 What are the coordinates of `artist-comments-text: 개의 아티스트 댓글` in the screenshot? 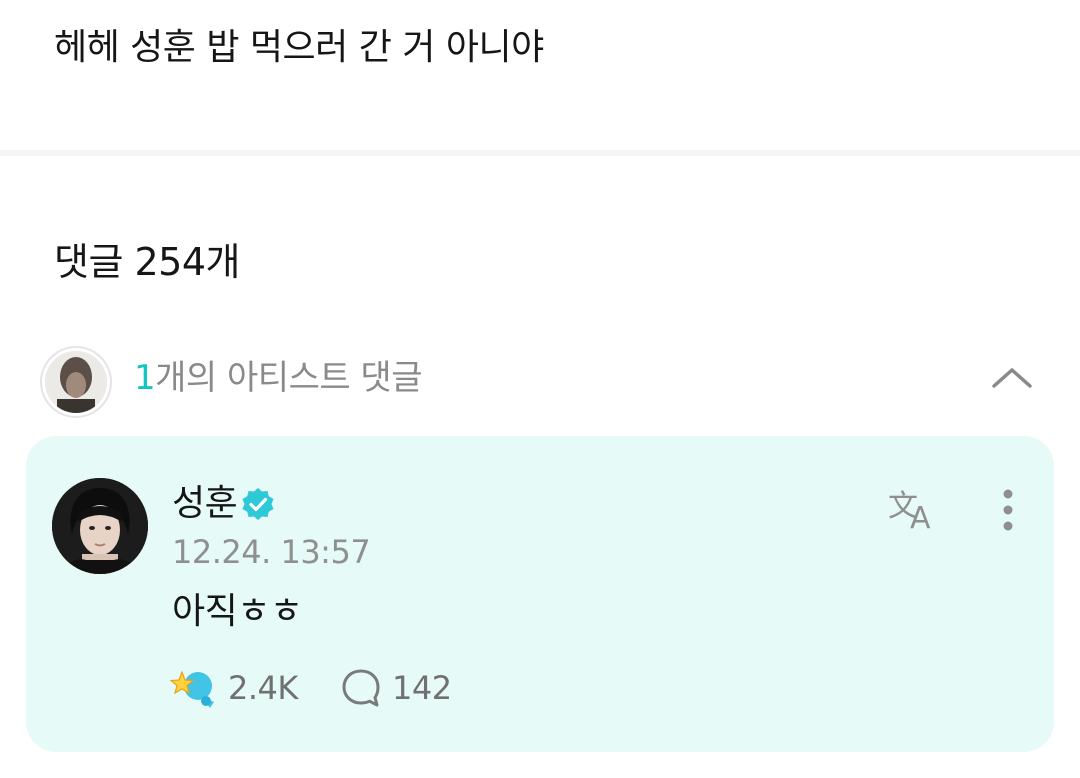 It's located at (288, 378).